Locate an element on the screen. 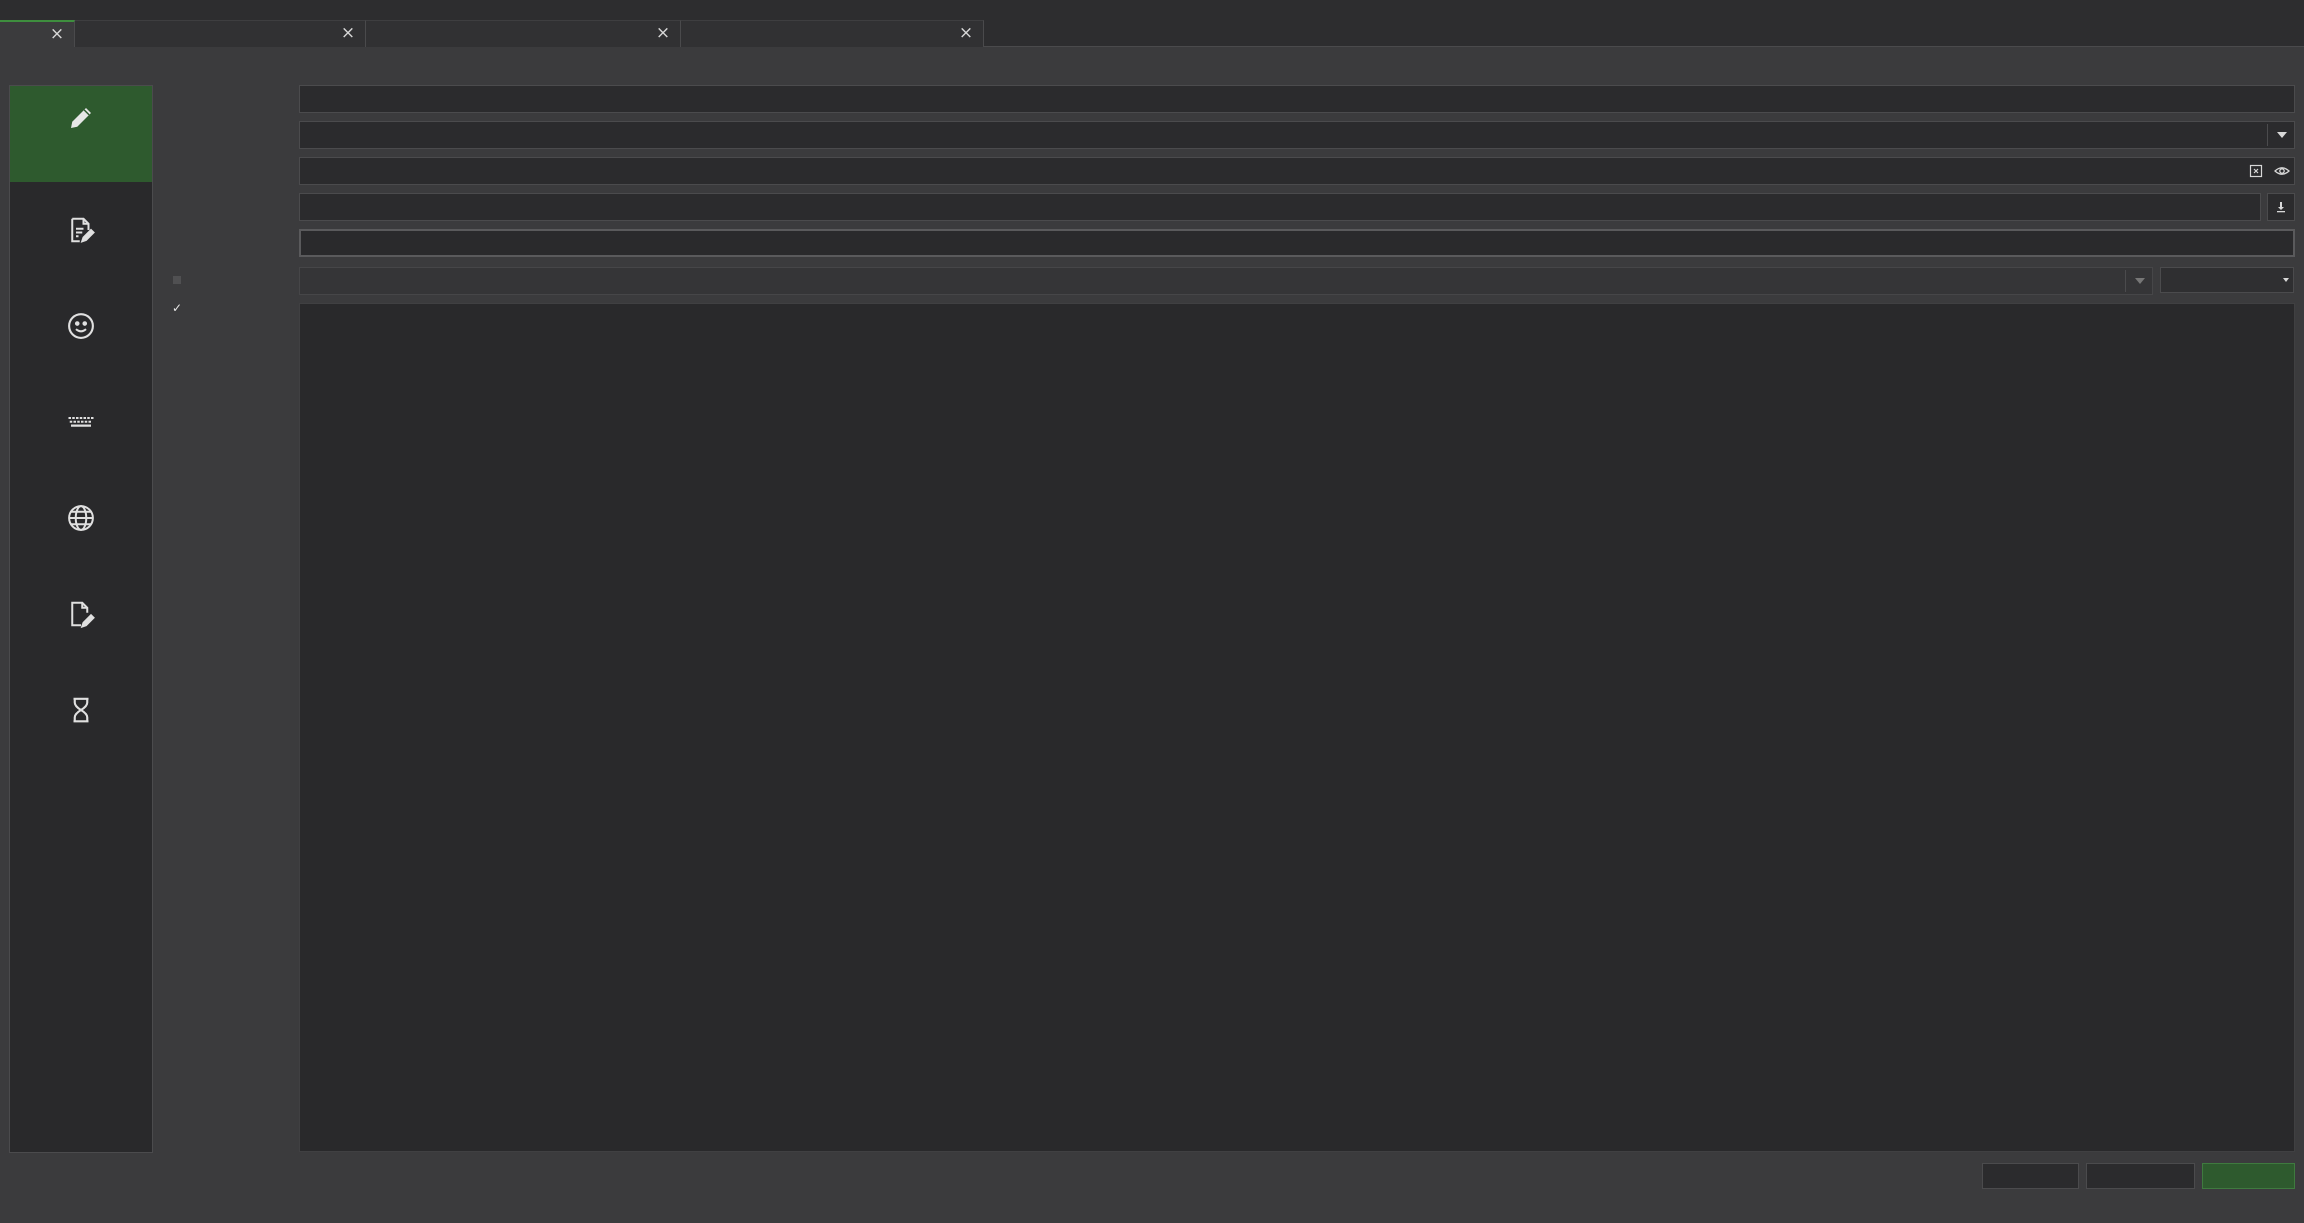 Image resolution: width=2304 pixels, height=1223 pixels. download-button is located at coordinates (2281, 207).